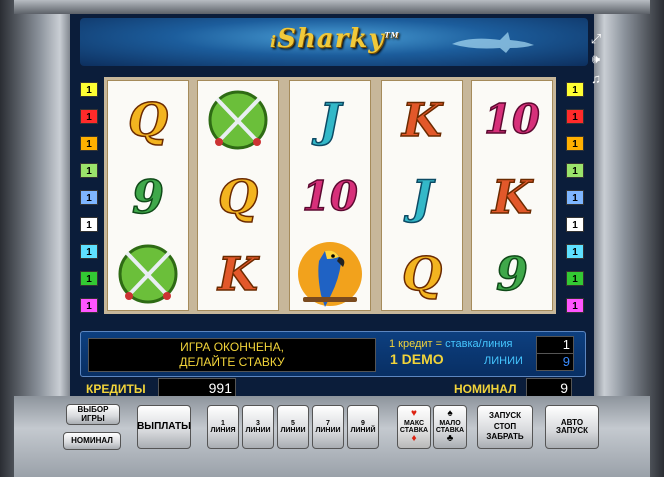  What do you see at coordinates (363, 427) in the screenshot?
I see `lines-9-button: 9 ЛИНИЙ` at bounding box center [363, 427].